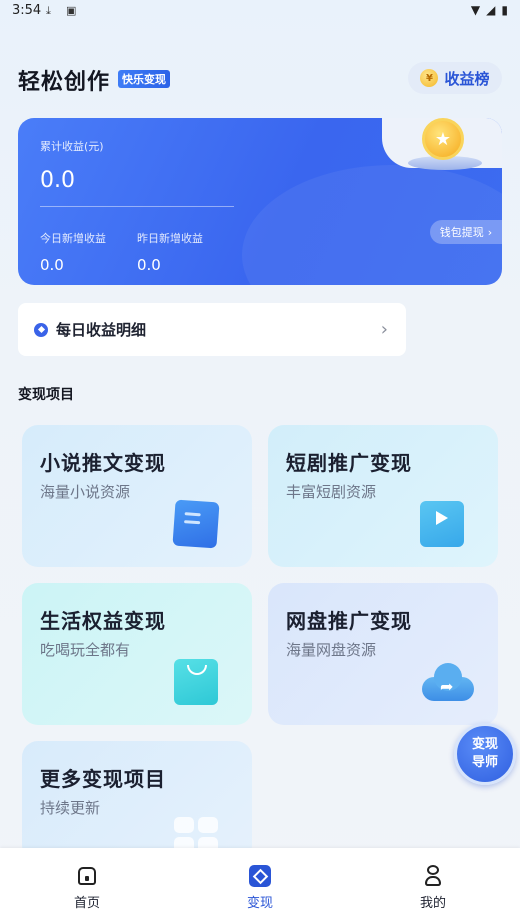  What do you see at coordinates (383, 496) in the screenshot?
I see `project-card-short-drama: 短剧推广变现 丰富短剧资源` at bounding box center [383, 496].